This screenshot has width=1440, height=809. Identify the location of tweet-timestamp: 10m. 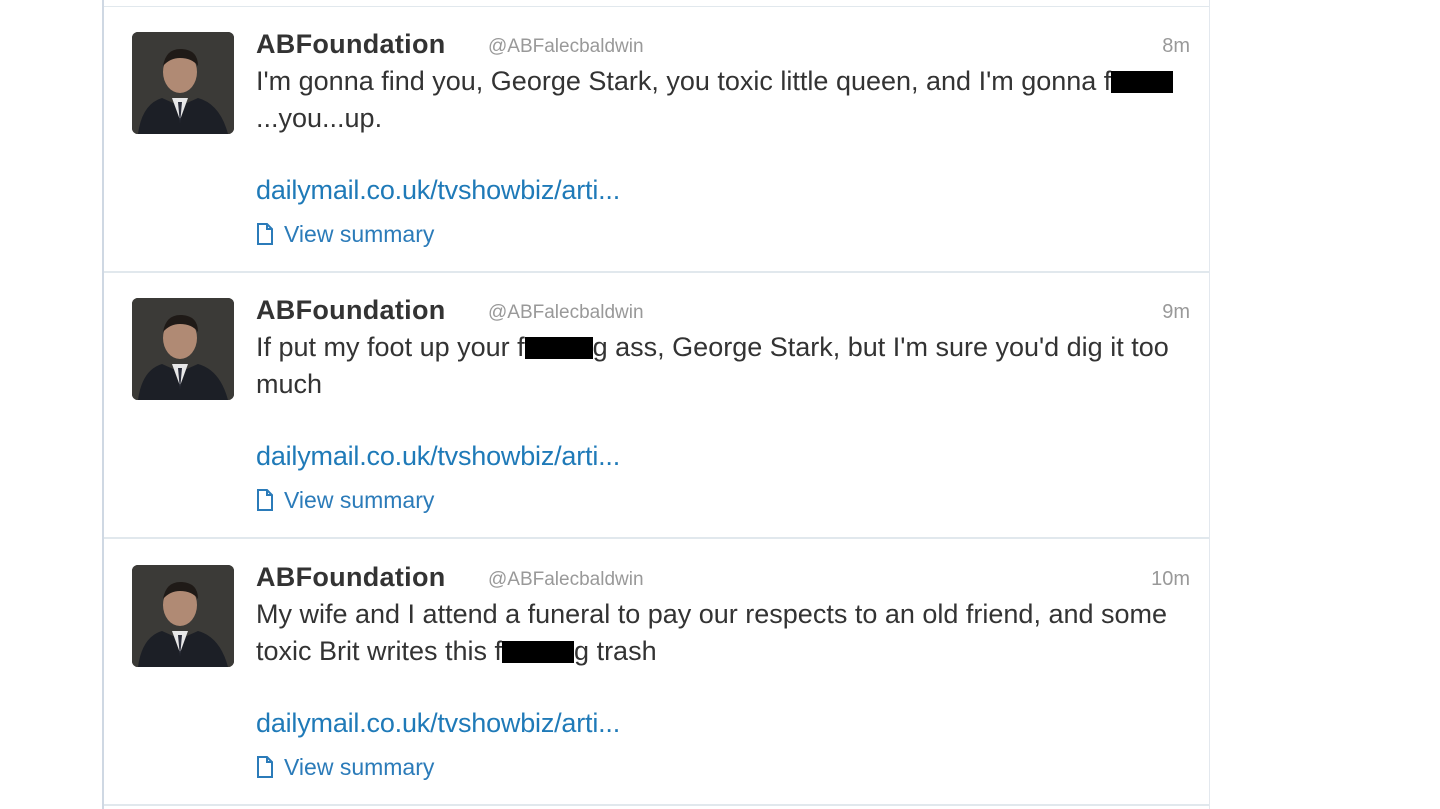
(1170, 579).